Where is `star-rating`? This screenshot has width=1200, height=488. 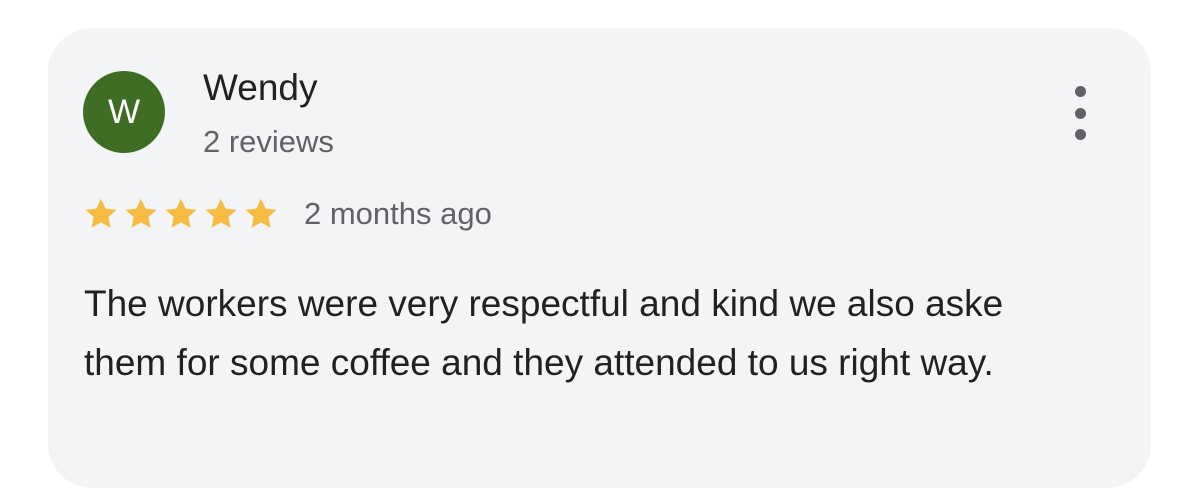
star-rating is located at coordinates (182, 214).